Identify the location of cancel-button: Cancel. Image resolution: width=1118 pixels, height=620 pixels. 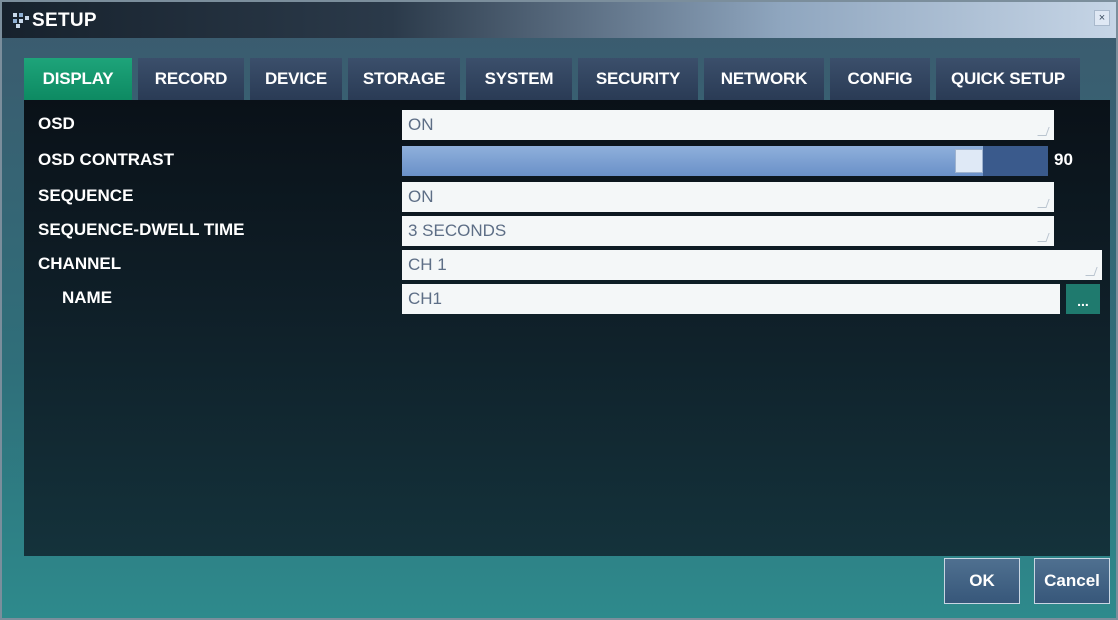
(1072, 581).